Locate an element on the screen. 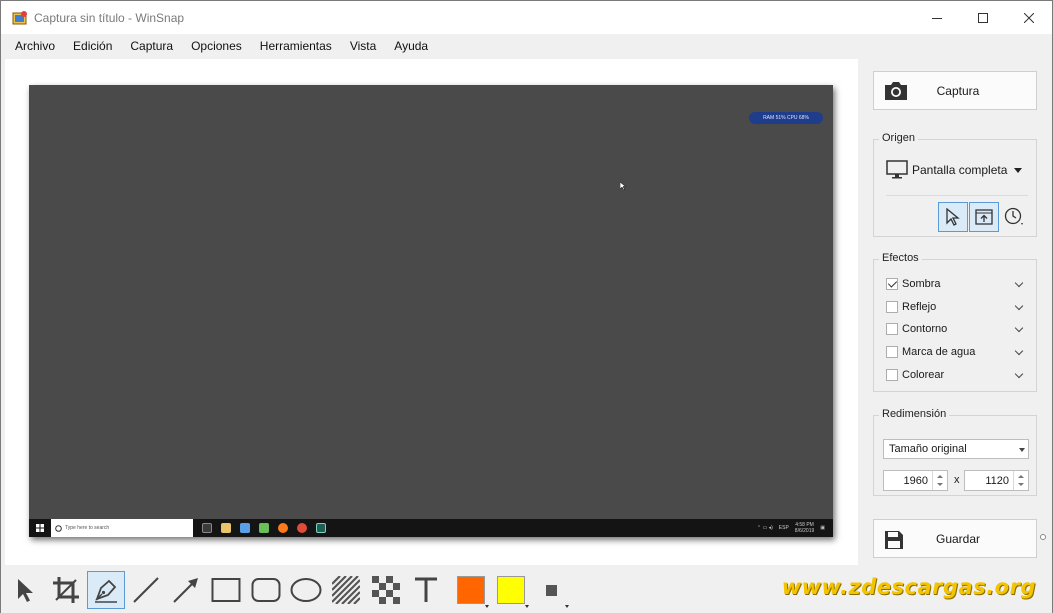 The image size is (1053, 613). drawing-toolbar: www.zdescargas.org is located at coordinates (526, 589).